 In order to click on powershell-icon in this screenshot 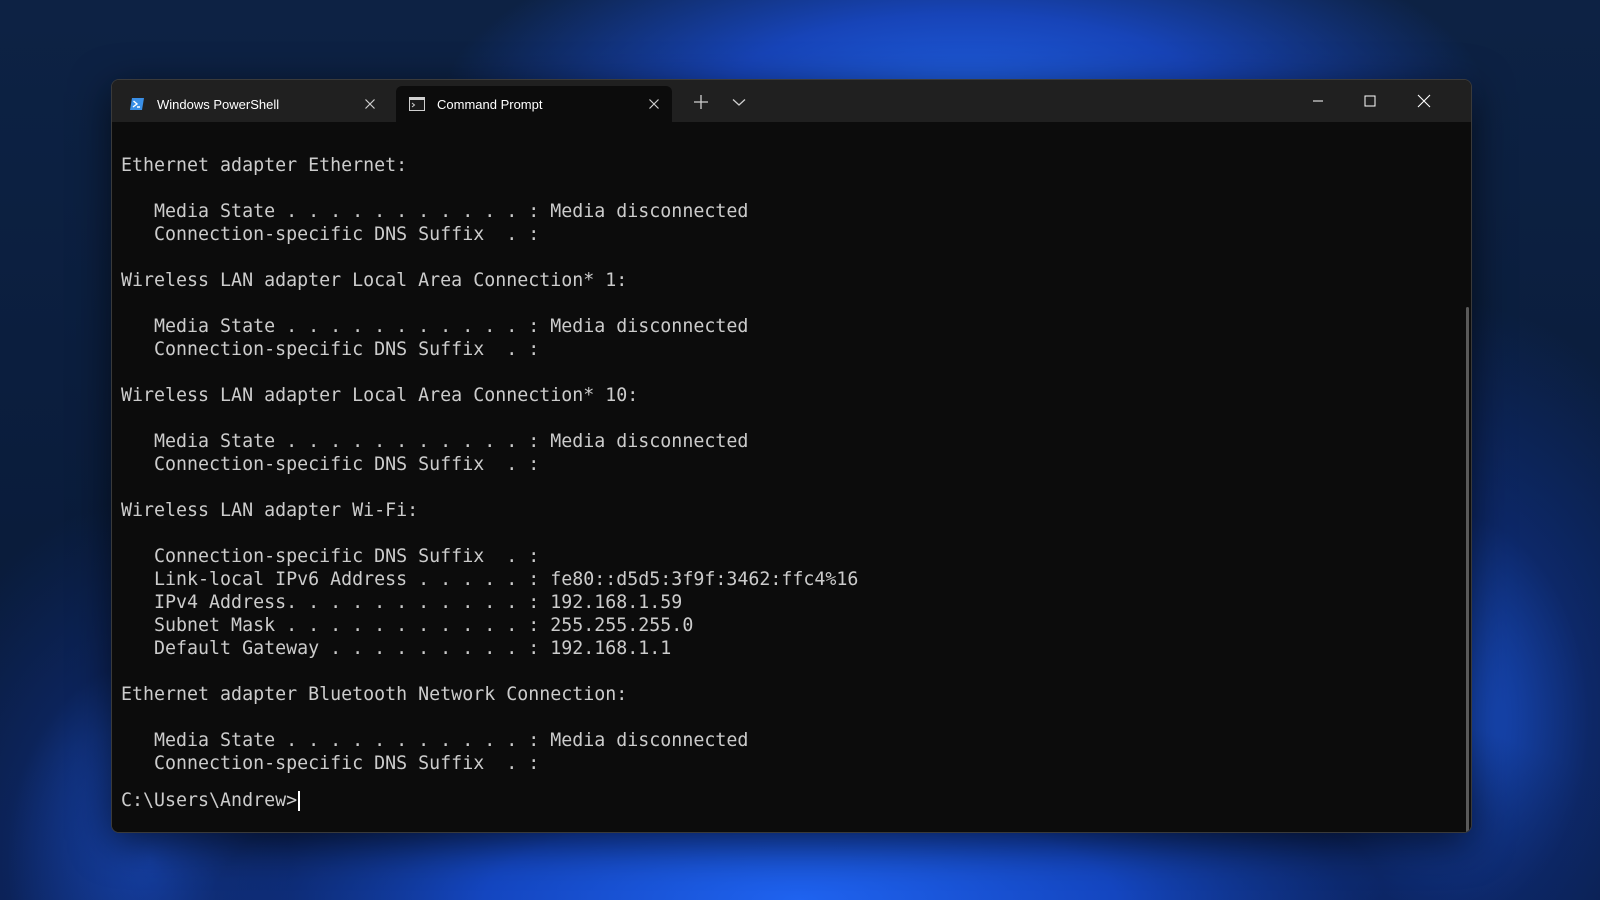, I will do `click(137, 104)`.